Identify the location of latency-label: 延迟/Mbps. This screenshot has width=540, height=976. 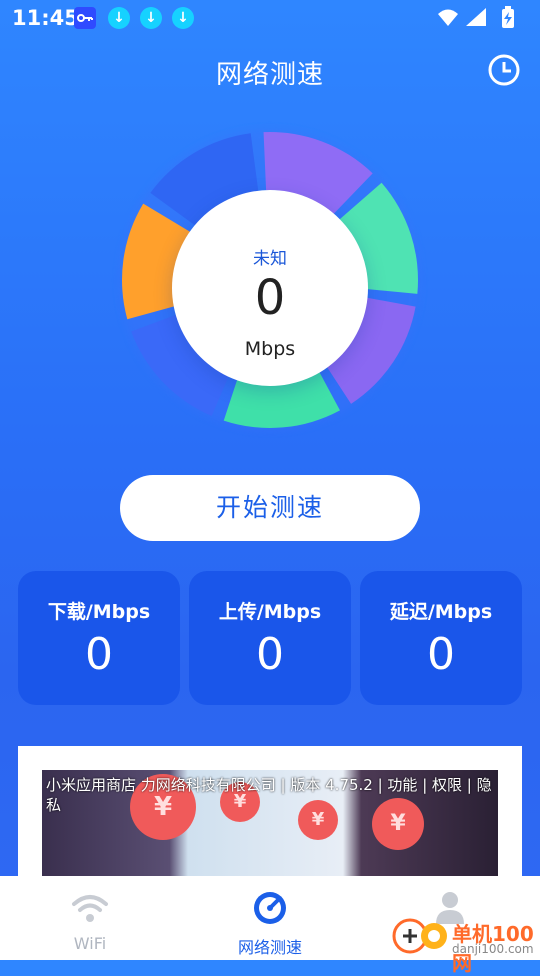
(441, 612).